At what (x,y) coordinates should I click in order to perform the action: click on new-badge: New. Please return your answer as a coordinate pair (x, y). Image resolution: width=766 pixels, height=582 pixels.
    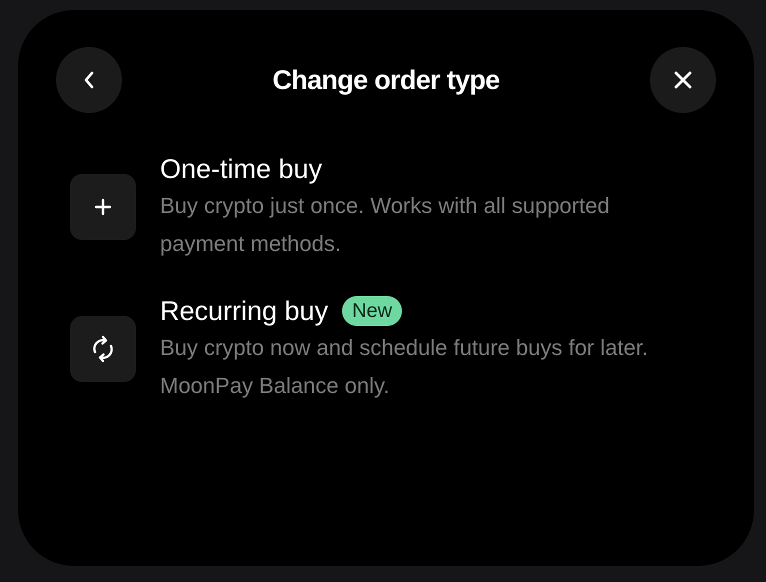
    Looking at the image, I should click on (372, 311).